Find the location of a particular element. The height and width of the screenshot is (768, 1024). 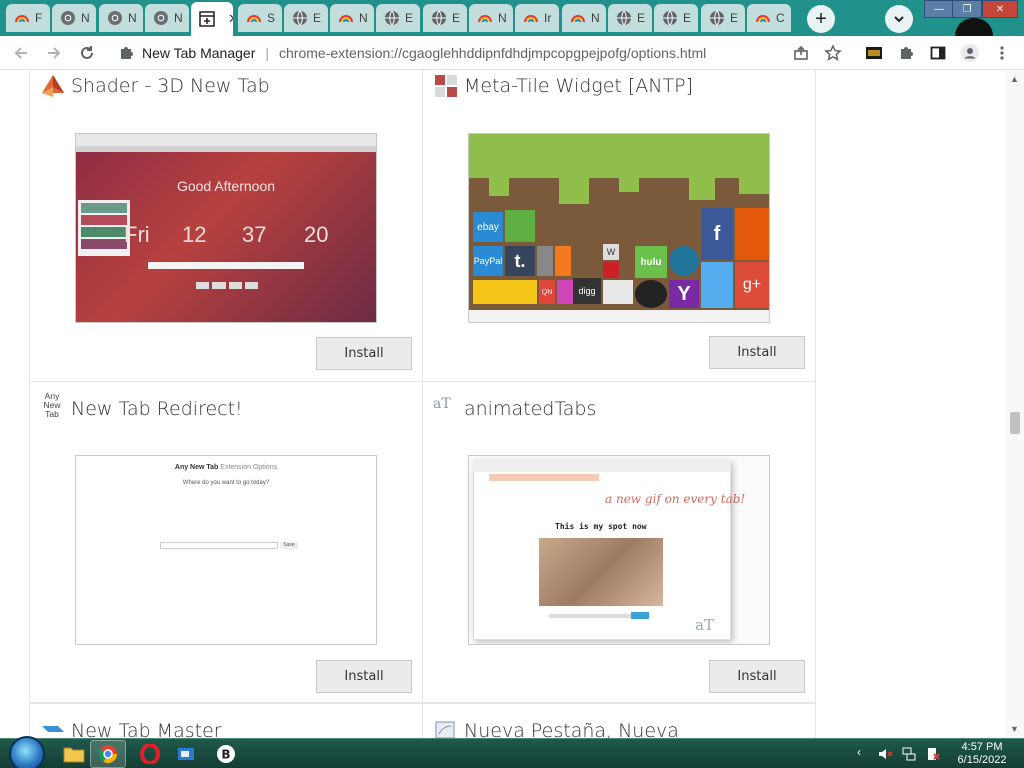

browser-tab: S is located at coordinates (260, 18).